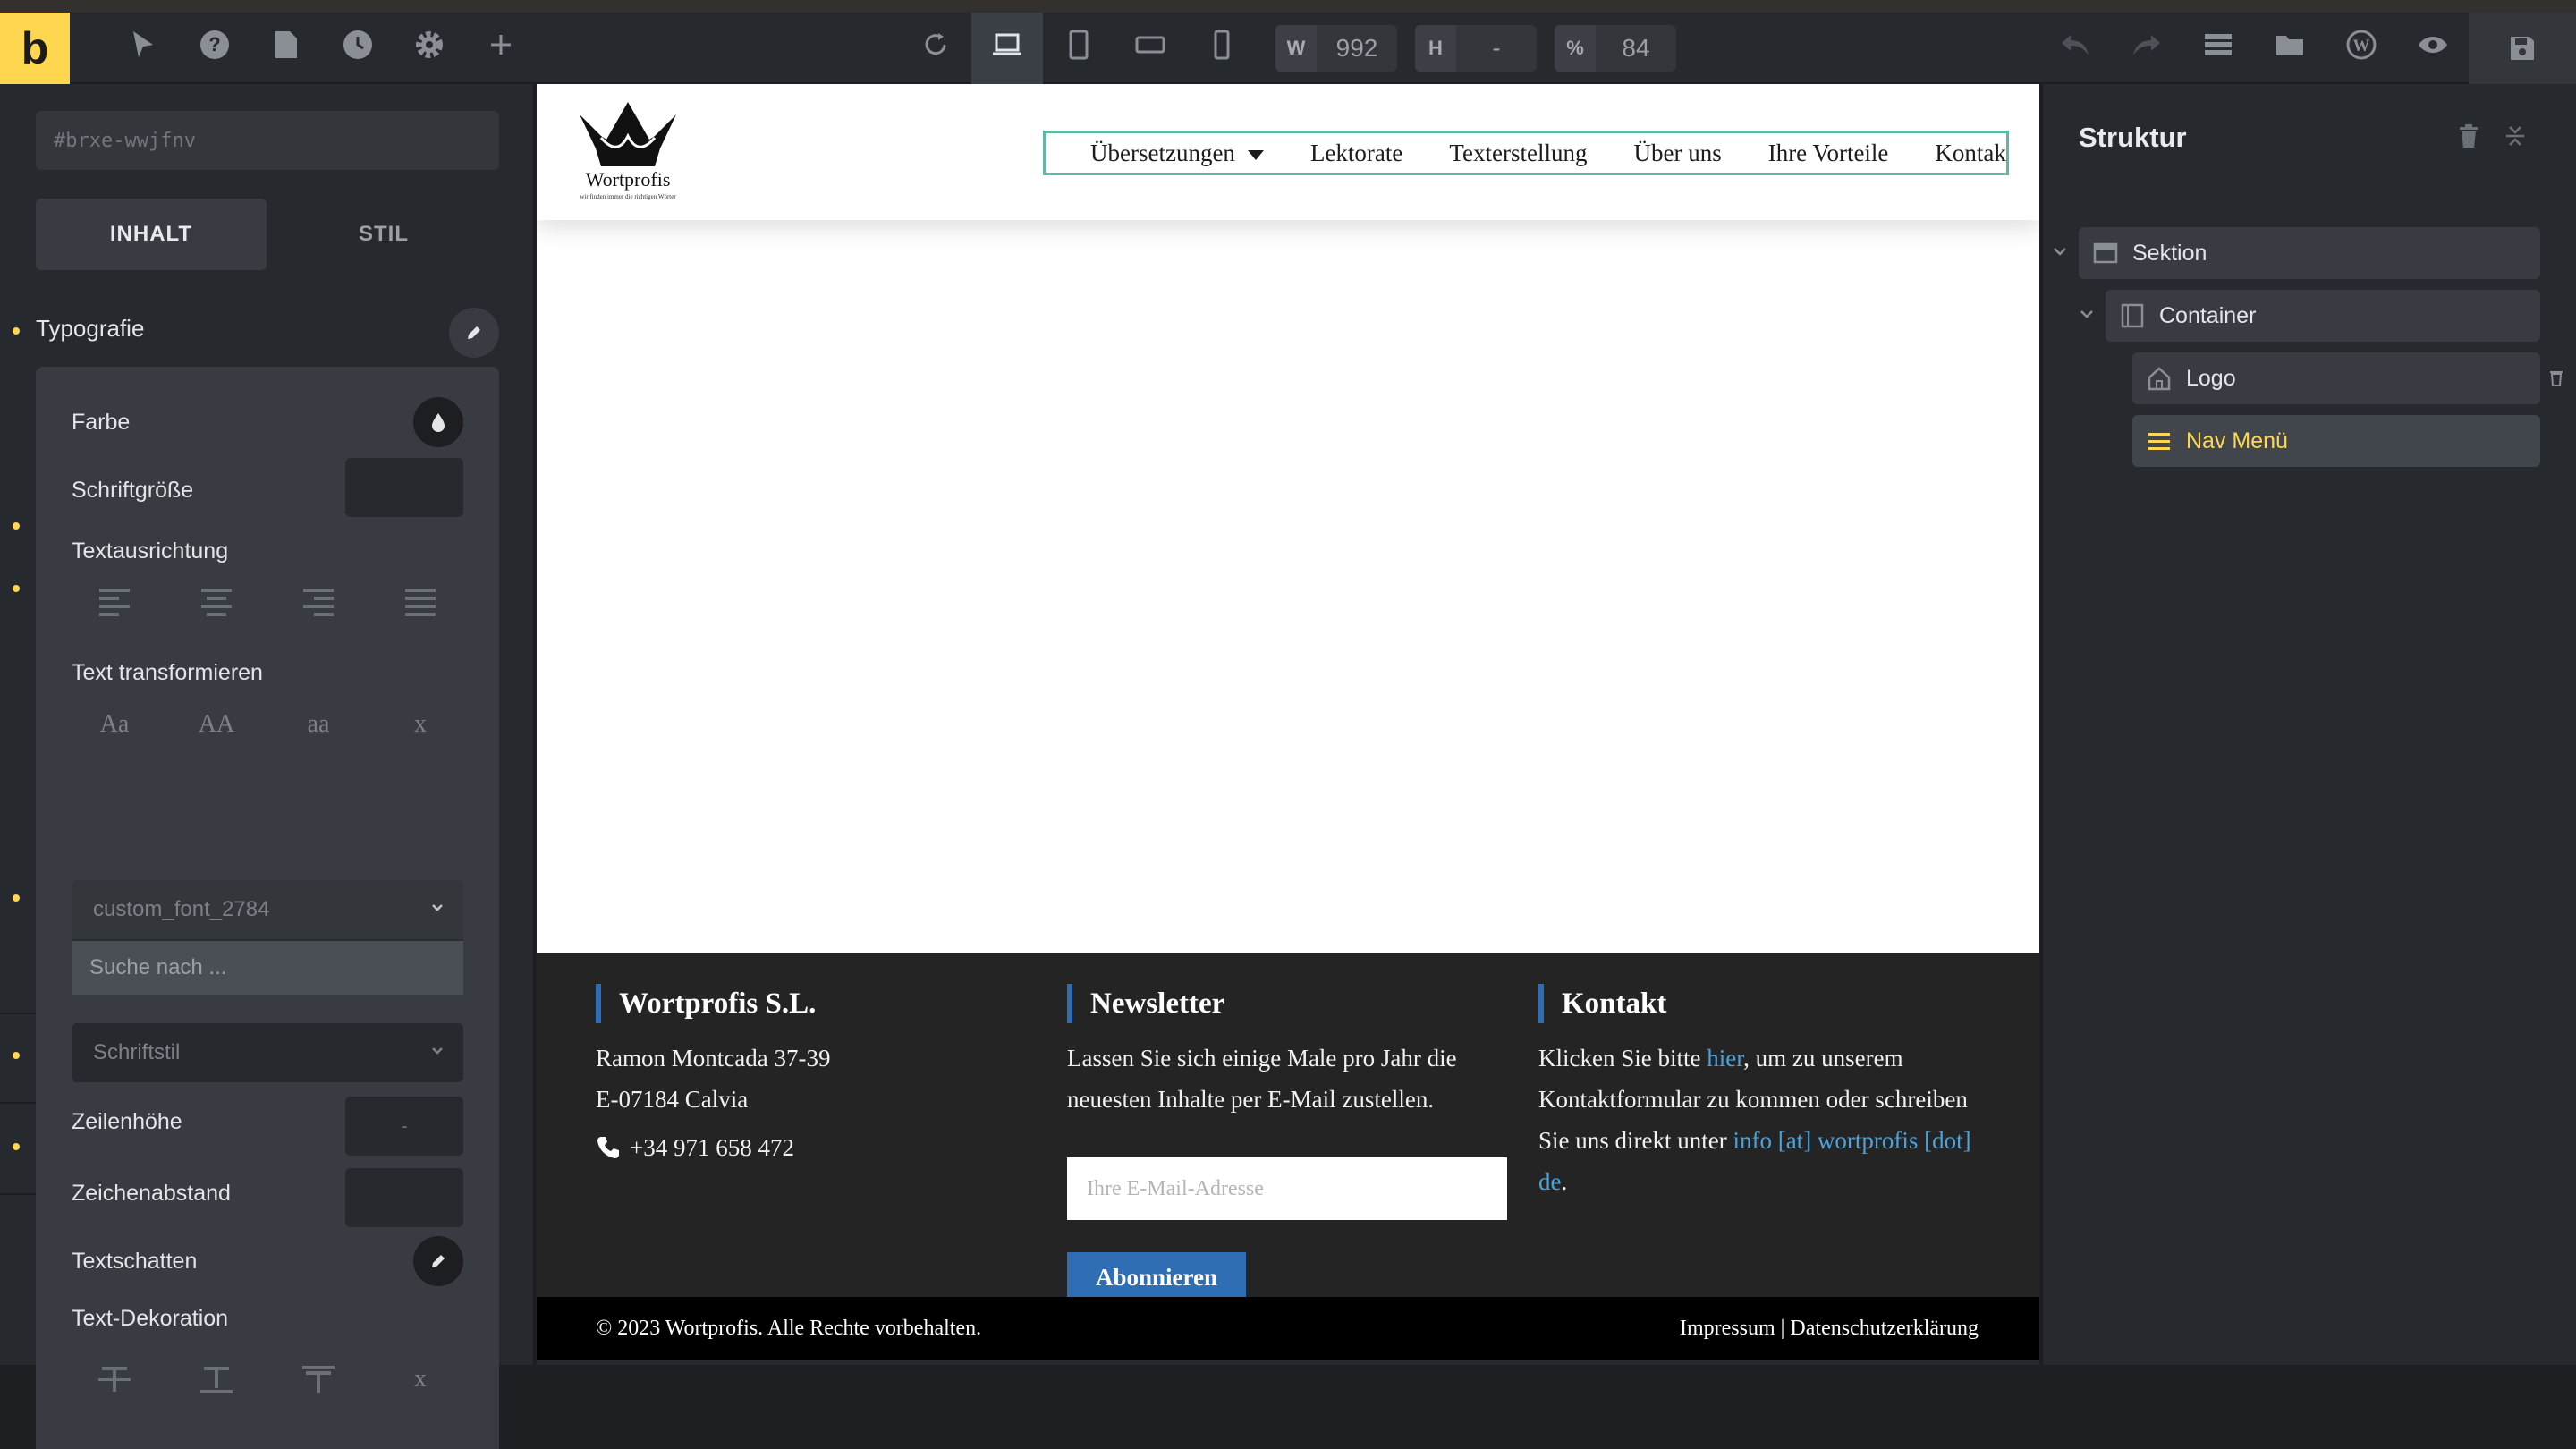  Describe the element at coordinates (420, 724) in the screenshot. I see `transform-none: x` at that location.